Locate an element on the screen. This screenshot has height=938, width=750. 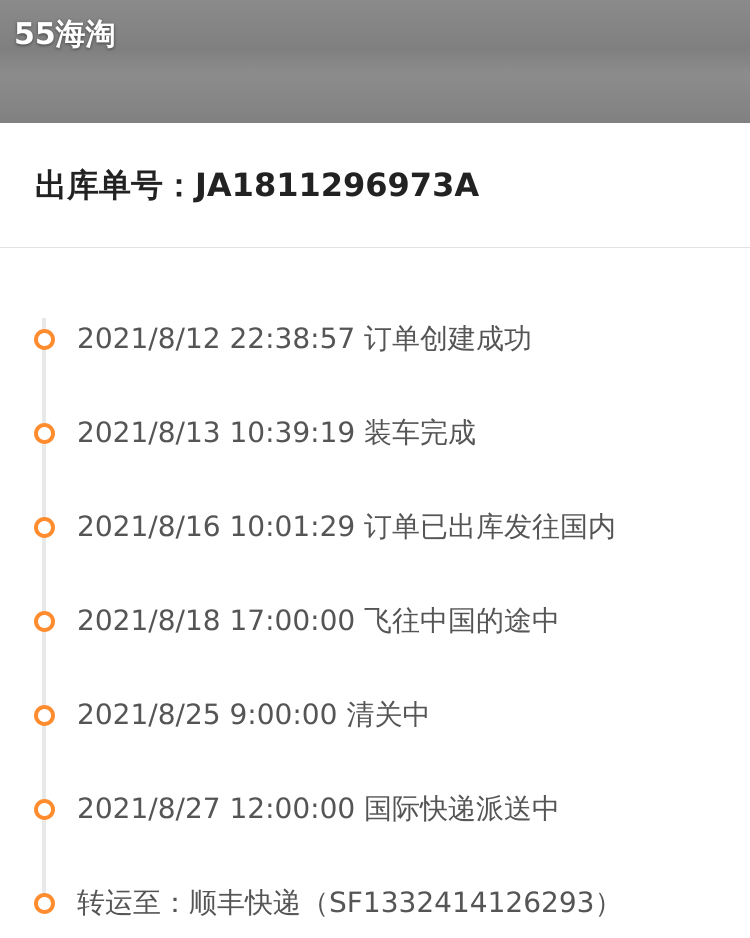
app-title: 55海淘 is located at coordinates (65, 34).